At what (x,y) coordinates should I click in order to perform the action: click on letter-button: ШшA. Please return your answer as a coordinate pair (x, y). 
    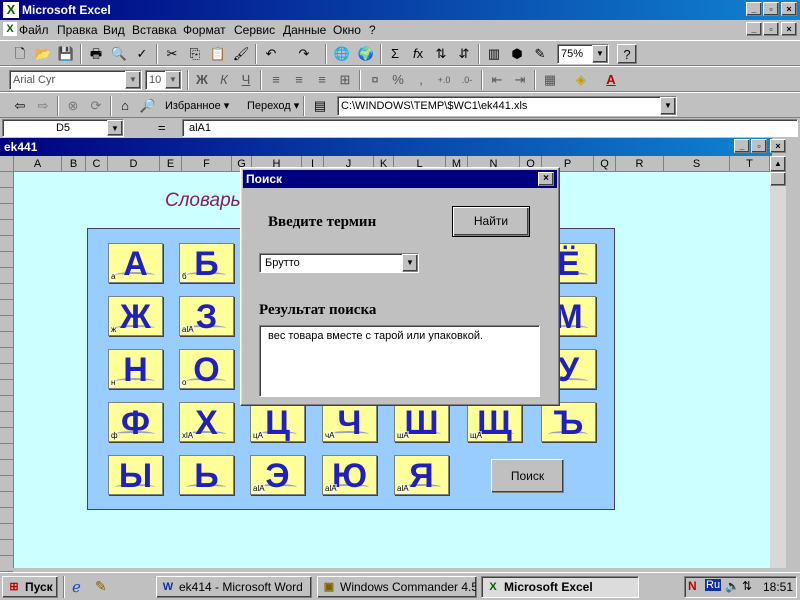
    Looking at the image, I should click on (421, 422).